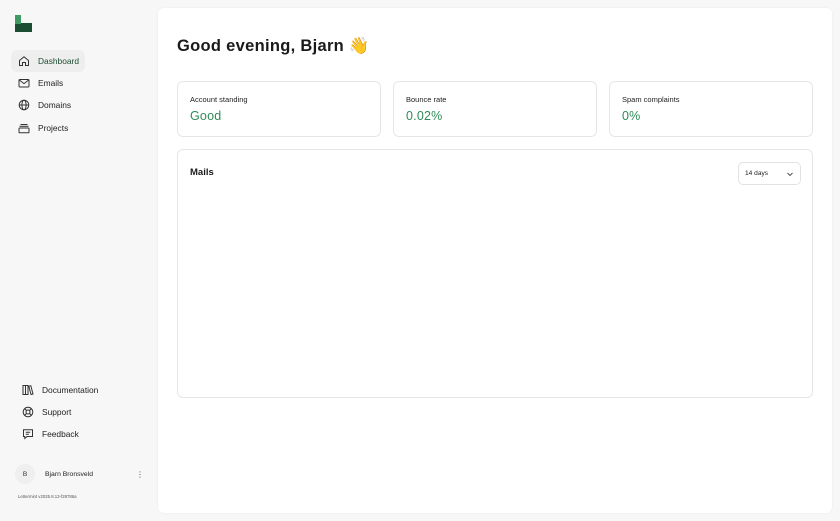 This screenshot has width=840, height=521. What do you see at coordinates (57, 412) in the screenshot?
I see `nav-label: Support` at bounding box center [57, 412].